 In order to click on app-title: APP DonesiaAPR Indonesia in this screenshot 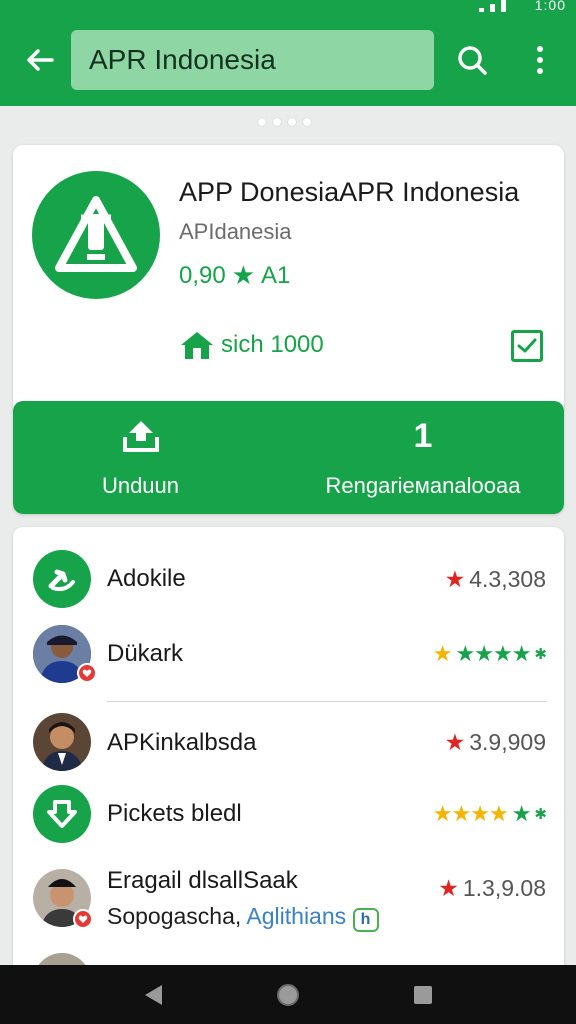, I will do `click(349, 192)`.